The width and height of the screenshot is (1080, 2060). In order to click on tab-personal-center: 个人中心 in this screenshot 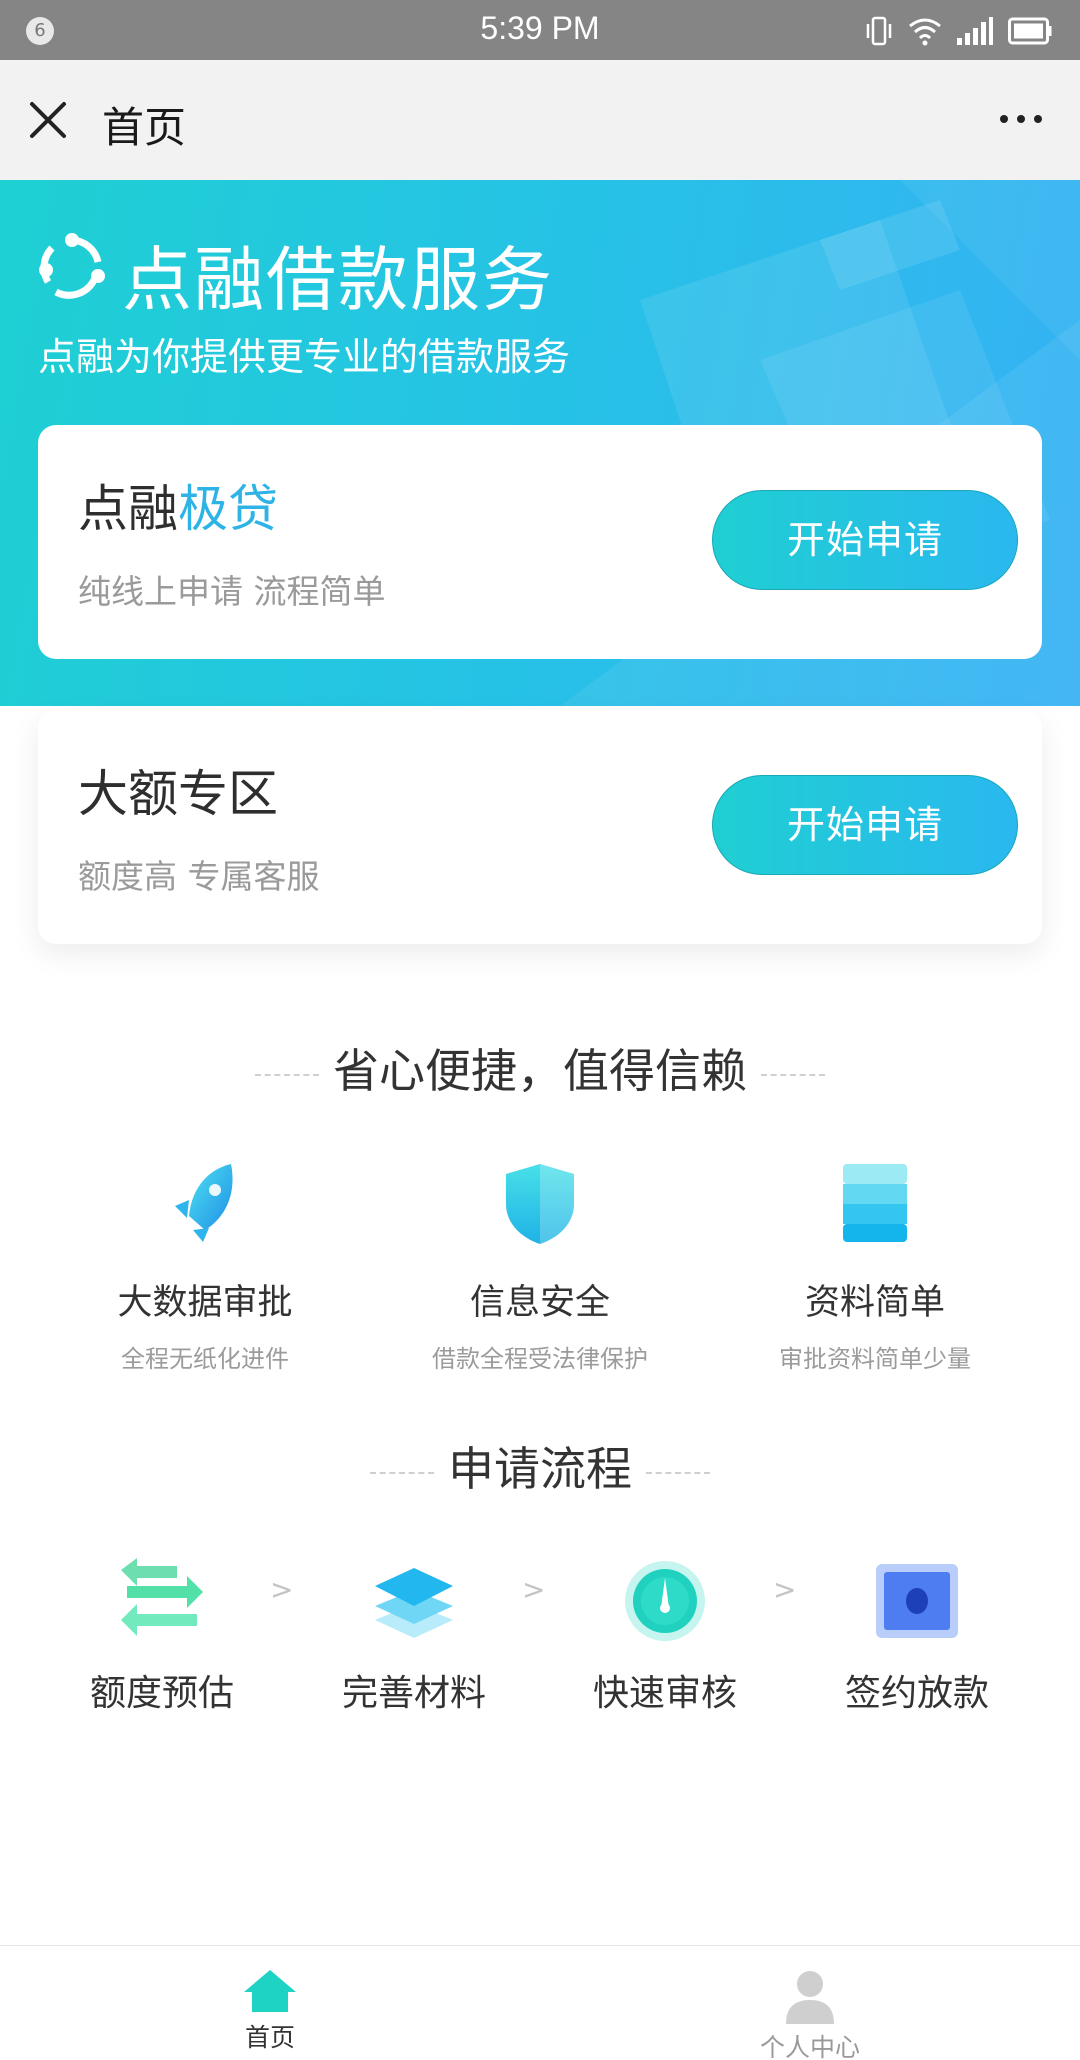, I will do `click(810, 2014)`.